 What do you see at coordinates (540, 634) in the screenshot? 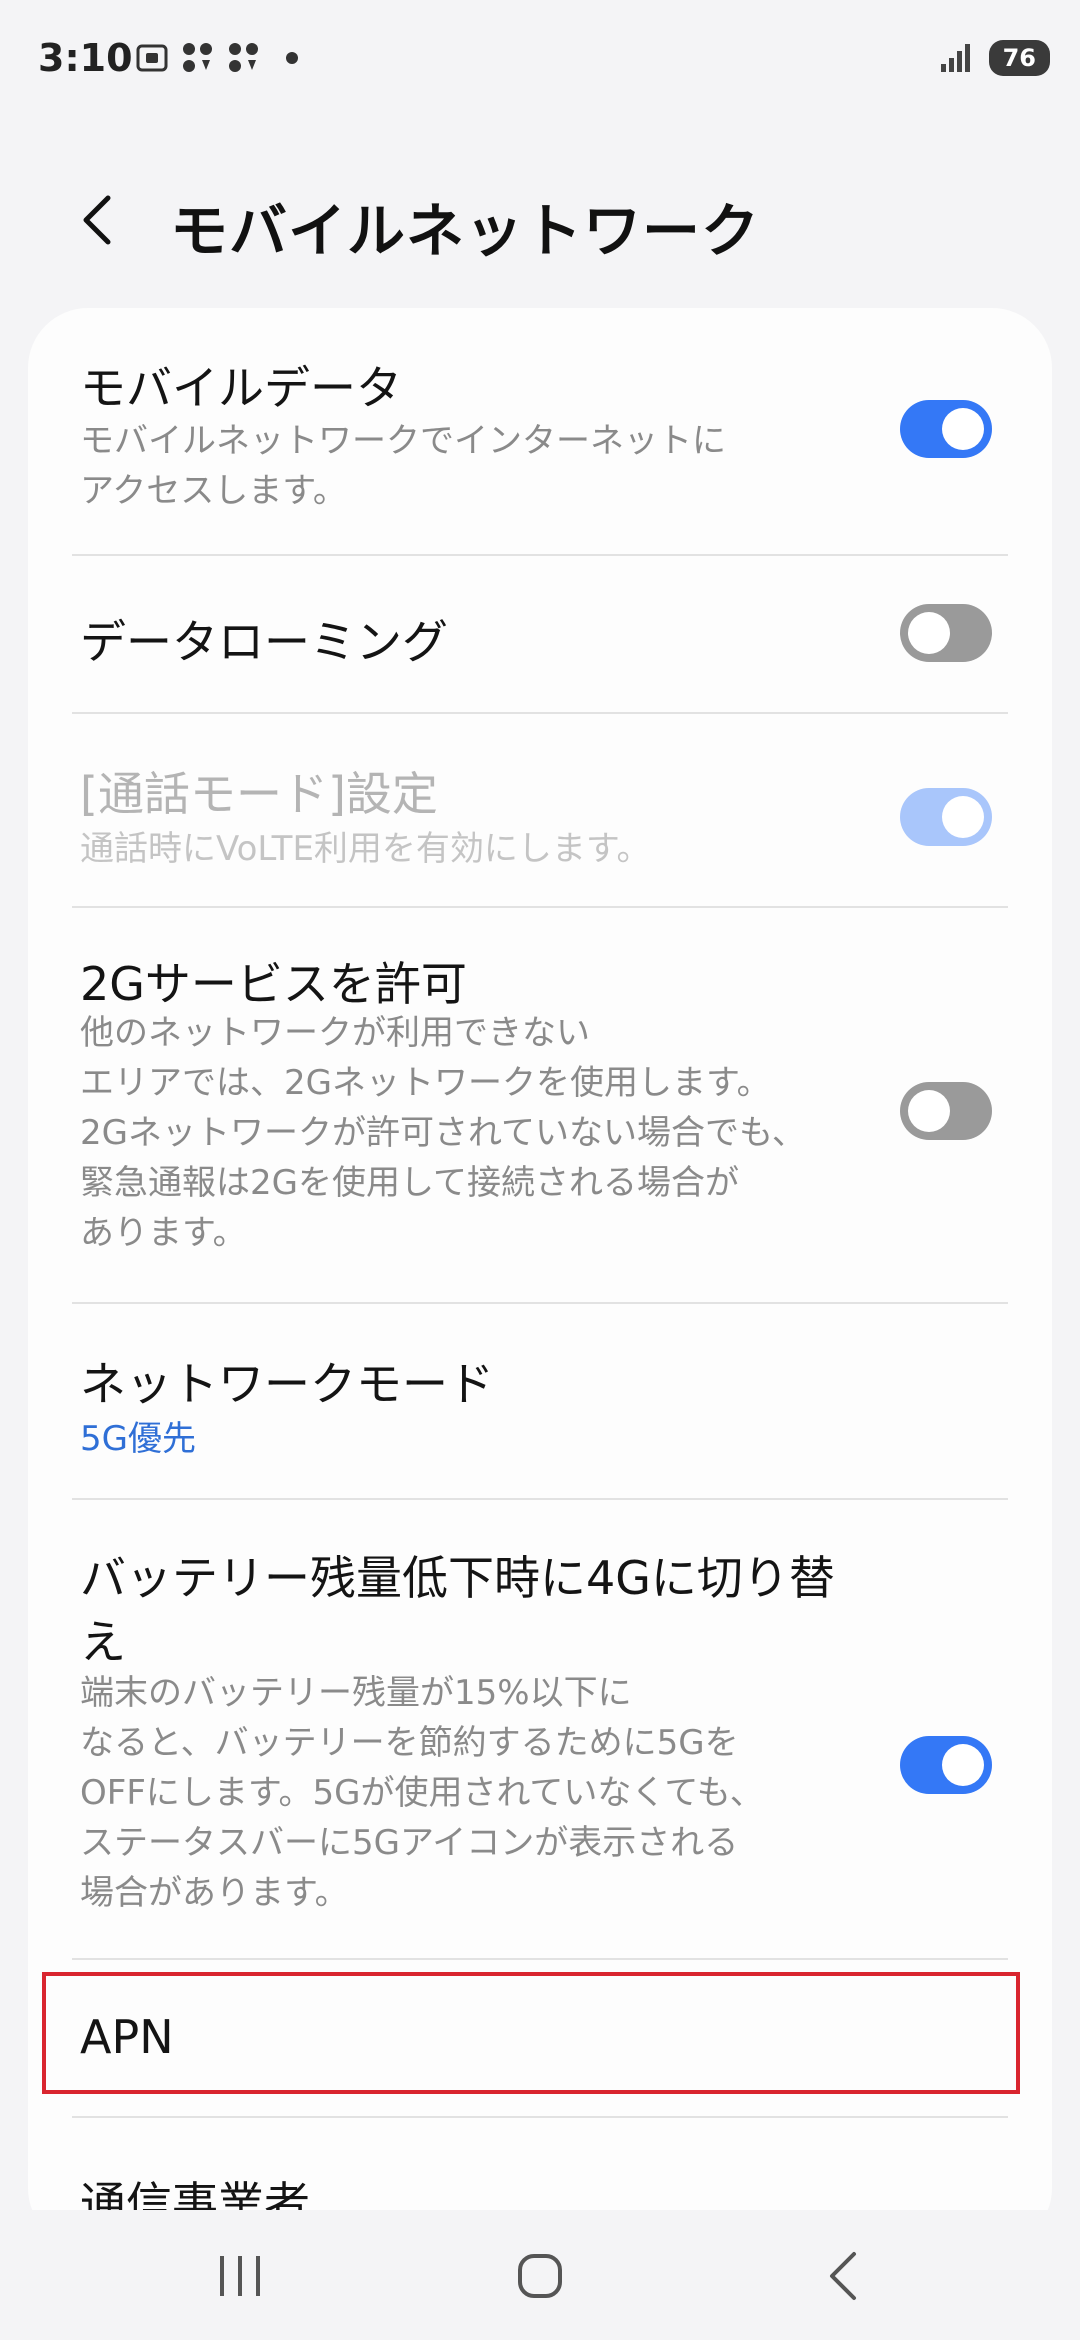
I see `setting-data-roaming: データローミング` at bounding box center [540, 634].